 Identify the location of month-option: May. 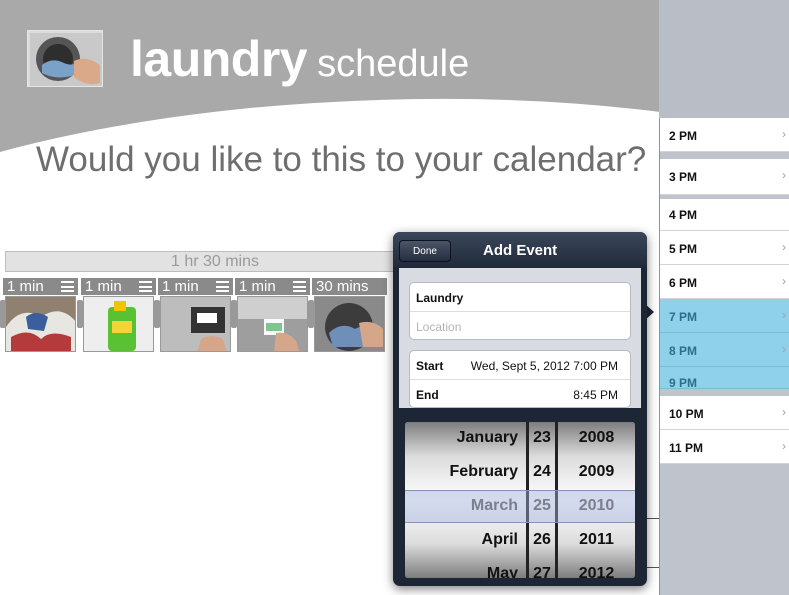
(461, 568).